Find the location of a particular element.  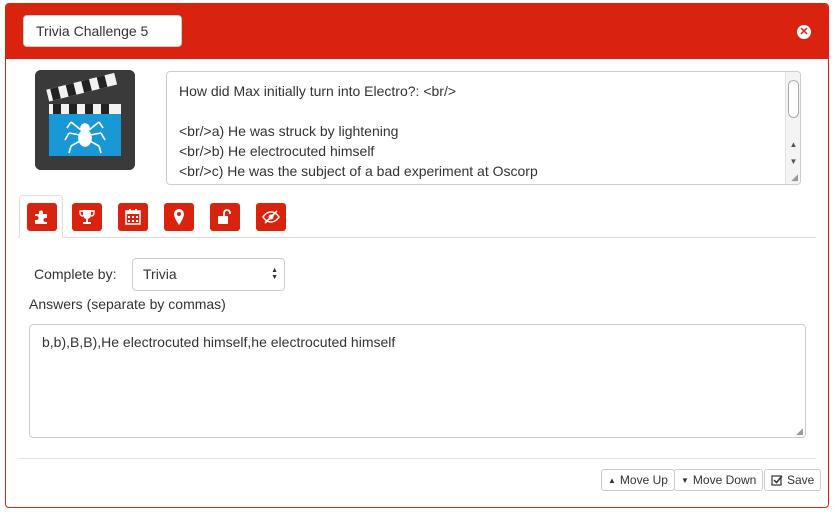

tab-visibility is located at coordinates (271, 217).